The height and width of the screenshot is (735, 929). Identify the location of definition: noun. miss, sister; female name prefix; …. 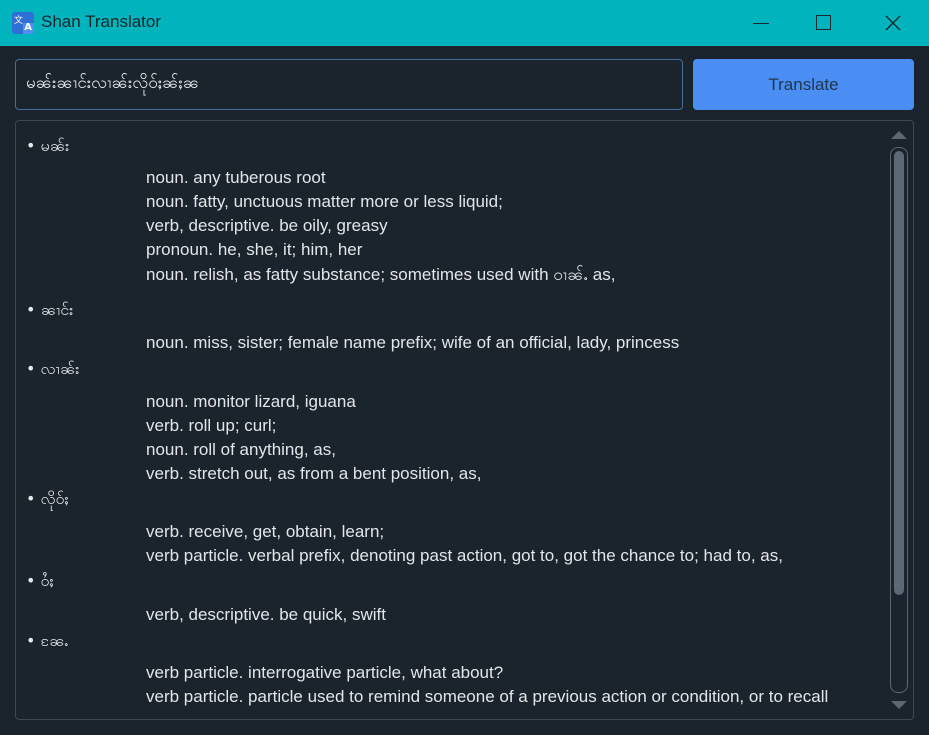
(413, 342).